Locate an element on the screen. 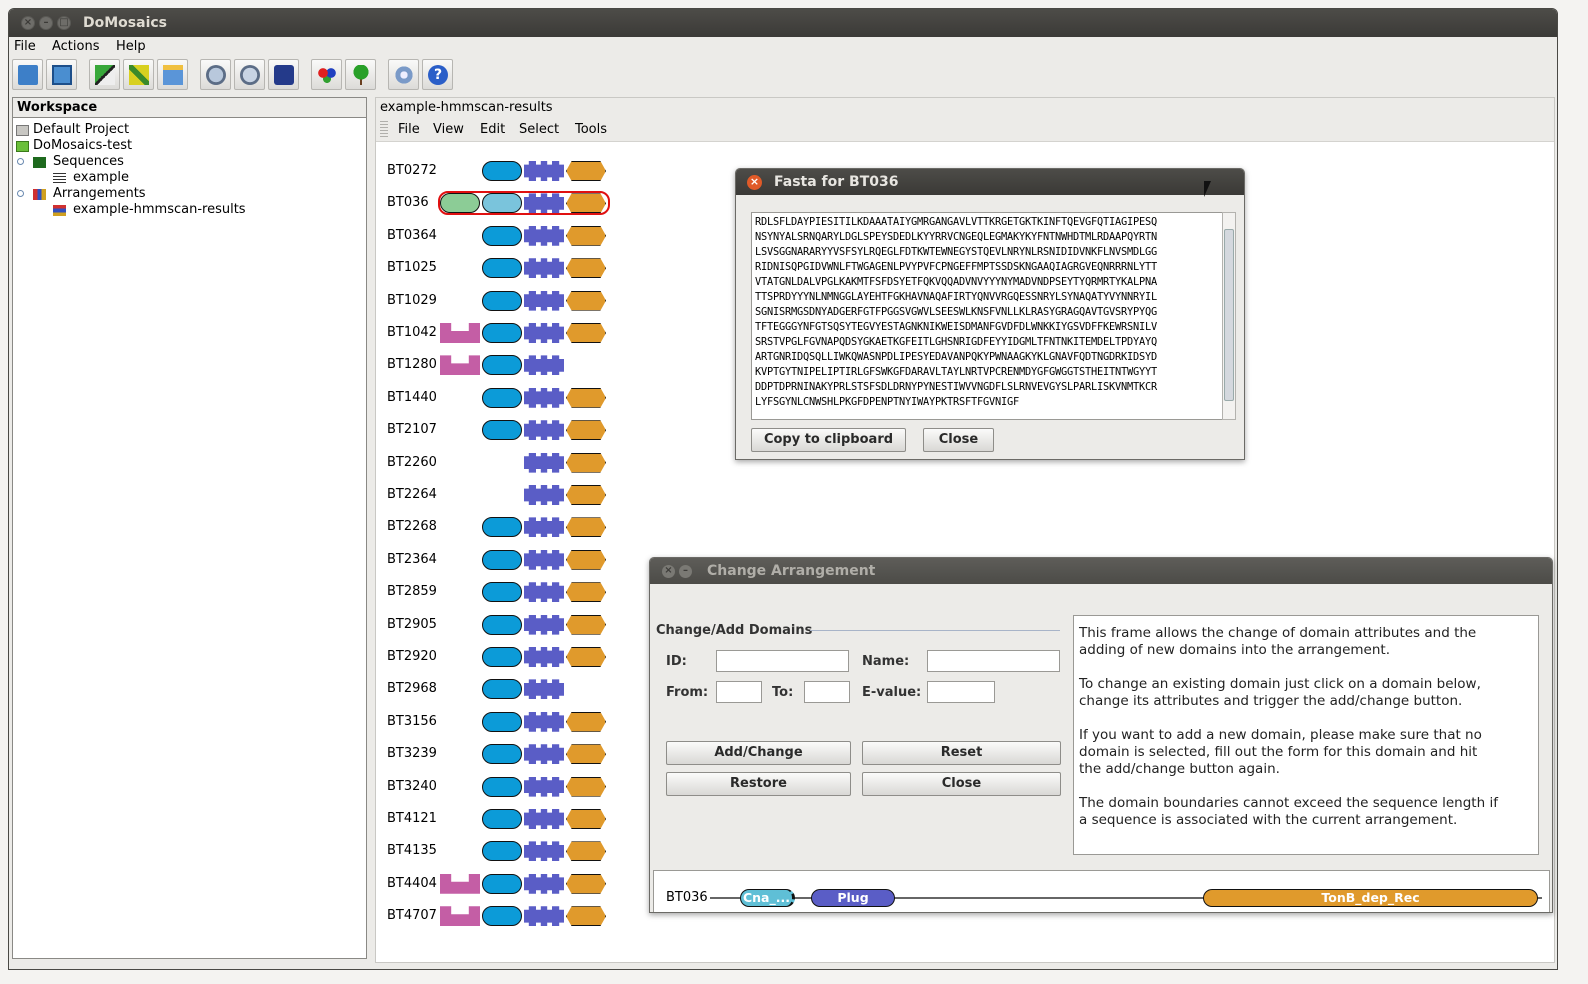 Image resolution: width=1588 pixels, height=984 pixels. protein-label: BT3239 is located at coordinates (412, 753).